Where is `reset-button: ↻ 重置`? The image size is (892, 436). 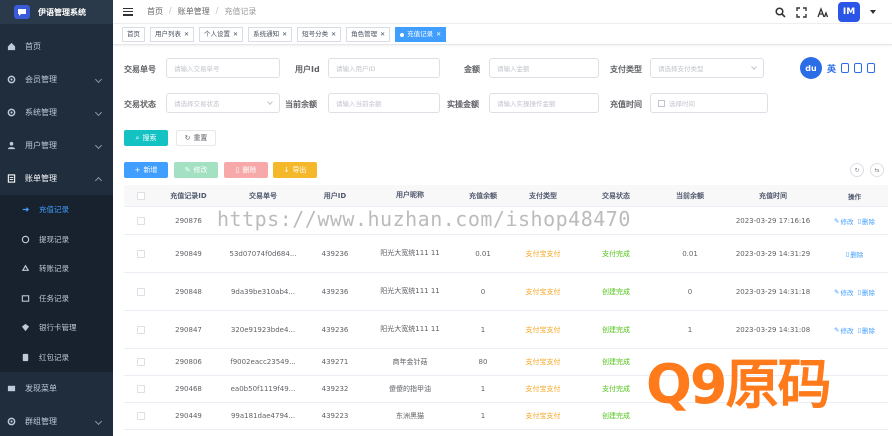
reset-button: ↻ 重置 is located at coordinates (196, 138).